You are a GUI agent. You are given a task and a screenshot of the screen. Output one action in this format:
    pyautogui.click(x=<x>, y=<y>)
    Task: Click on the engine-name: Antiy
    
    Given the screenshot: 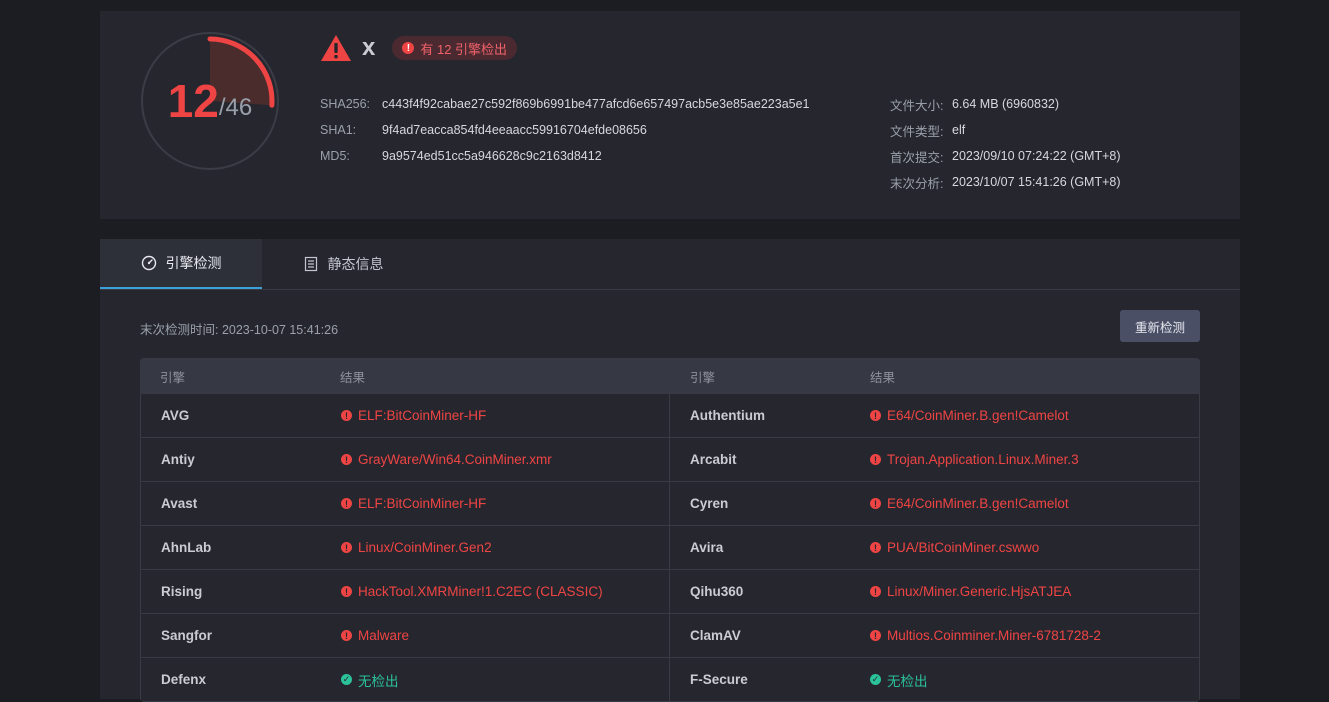 What is the action you would take?
    pyautogui.click(x=178, y=459)
    